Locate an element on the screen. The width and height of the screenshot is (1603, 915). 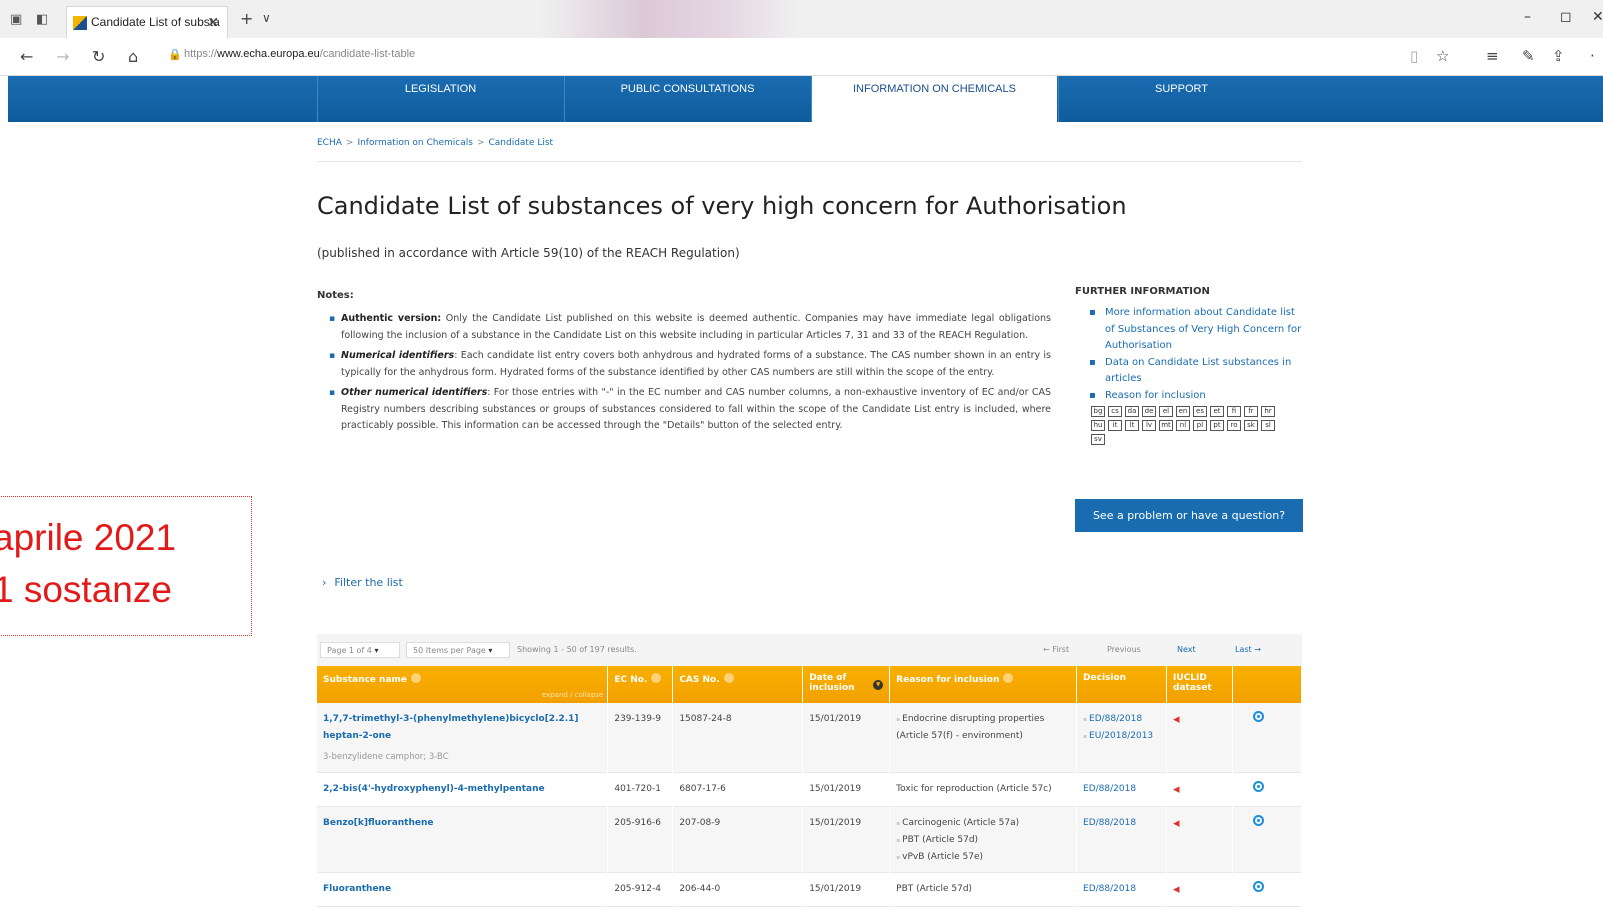
breadcrumb-candidate-list: Candidate List is located at coordinates (520, 143).